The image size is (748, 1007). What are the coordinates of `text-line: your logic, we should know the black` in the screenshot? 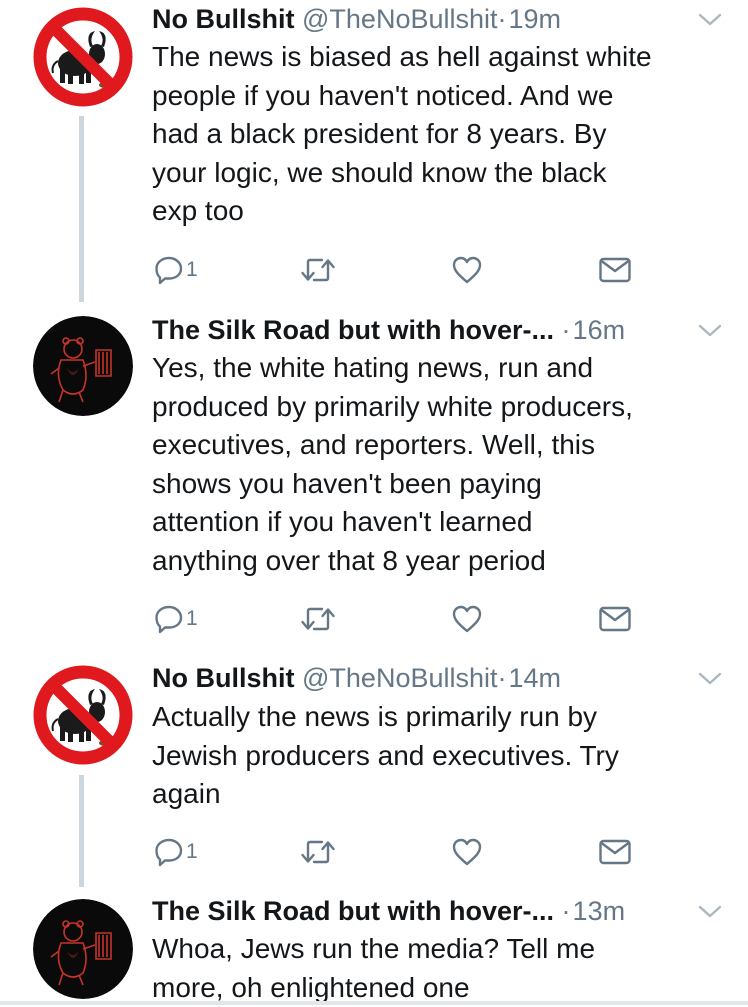 It's located at (379, 172).